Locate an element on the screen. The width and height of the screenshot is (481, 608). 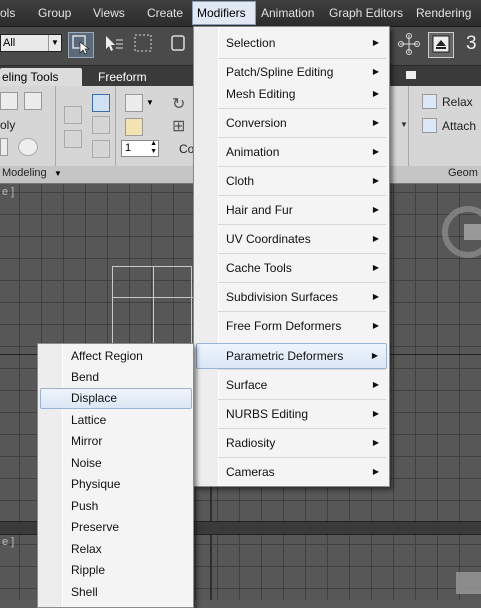
menu-item-label: Radiosity is located at coordinates (251, 443).